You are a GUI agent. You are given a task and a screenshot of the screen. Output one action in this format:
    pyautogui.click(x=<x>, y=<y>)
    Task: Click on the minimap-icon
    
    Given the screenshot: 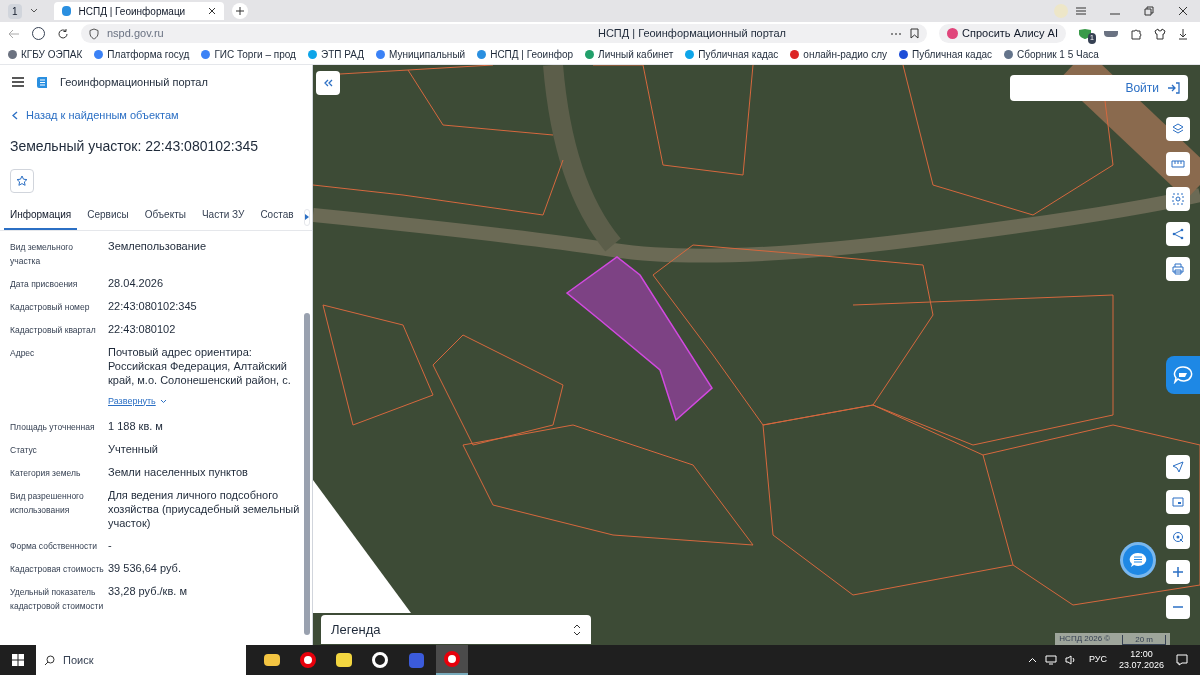 What is the action you would take?
    pyautogui.click(x=1178, y=502)
    